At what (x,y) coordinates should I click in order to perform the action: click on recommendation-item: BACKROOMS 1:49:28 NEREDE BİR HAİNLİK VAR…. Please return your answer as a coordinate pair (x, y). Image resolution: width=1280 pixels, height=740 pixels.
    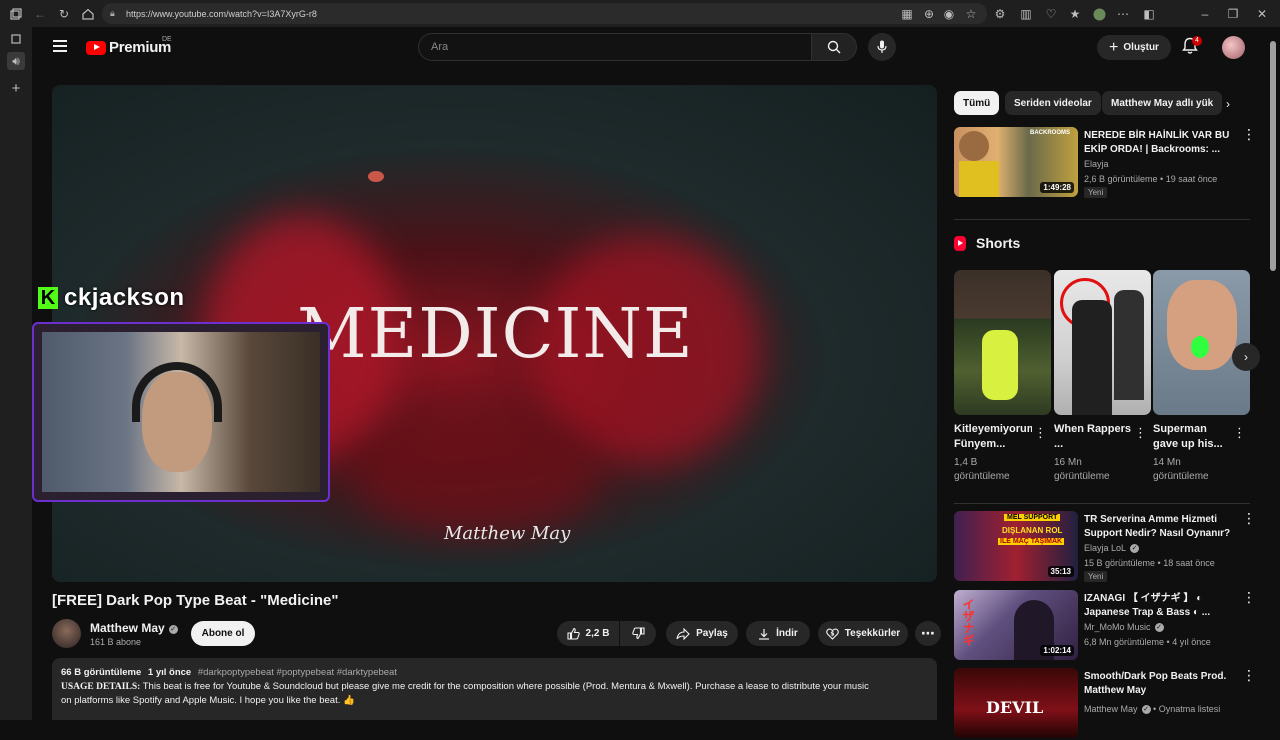
    Looking at the image, I should click on (1105, 163).